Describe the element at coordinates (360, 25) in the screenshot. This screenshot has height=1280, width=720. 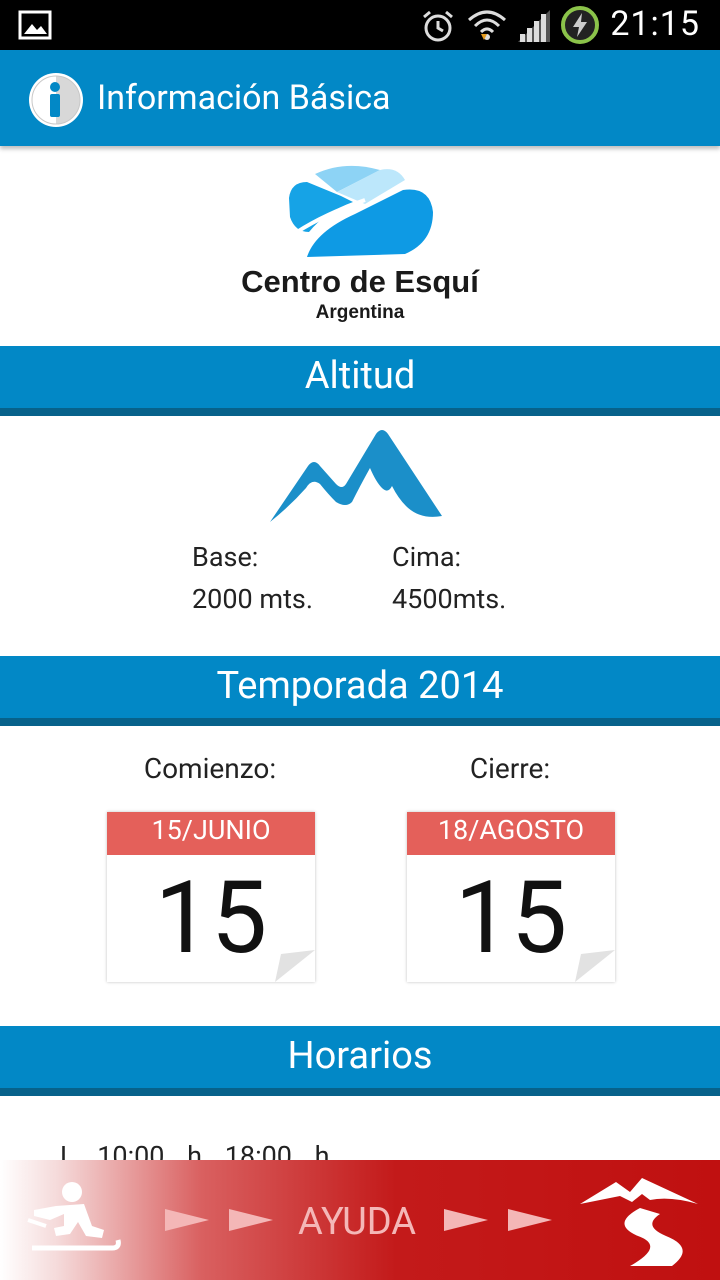
I see `status-bar: 21:15` at that location.